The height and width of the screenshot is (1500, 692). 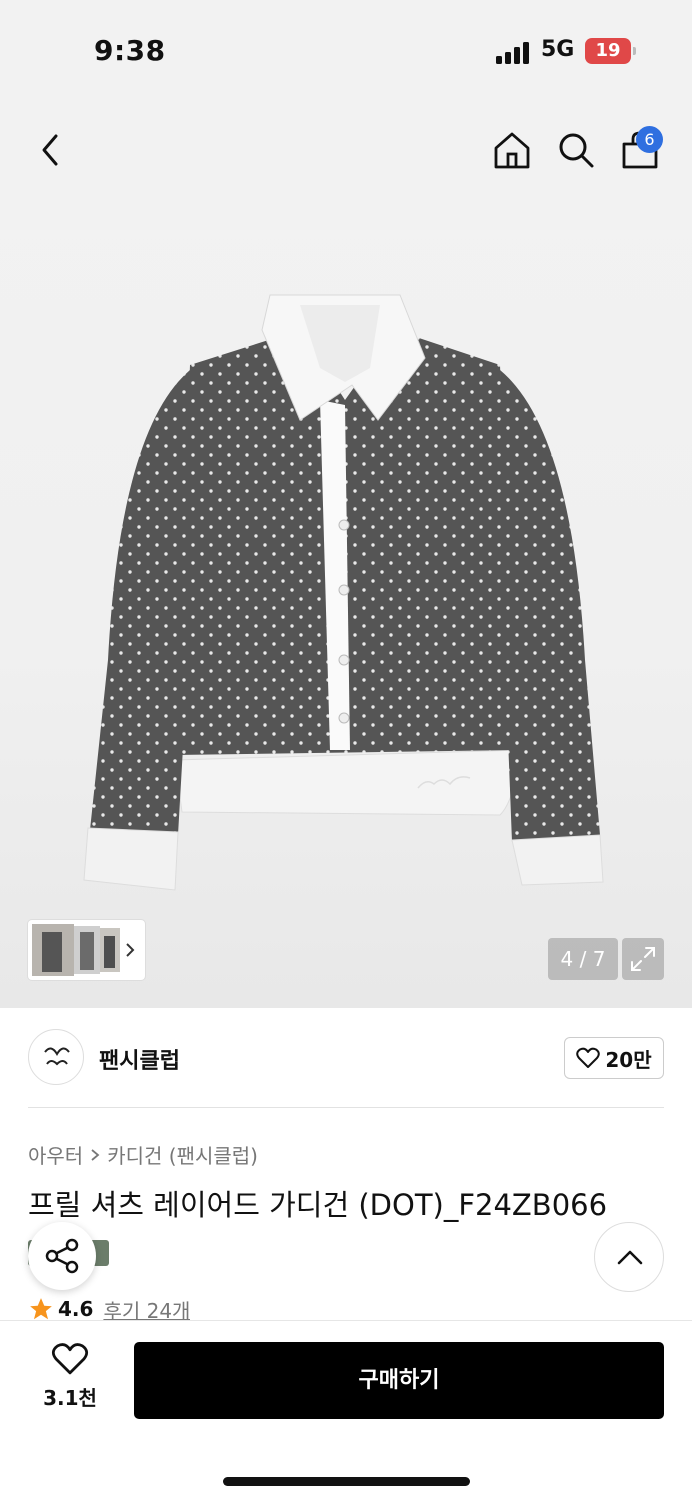 What do you see at coordinates (130, 50) in the screenshot?
I see `status-time: 9:38` at bounding box center [130, 50].